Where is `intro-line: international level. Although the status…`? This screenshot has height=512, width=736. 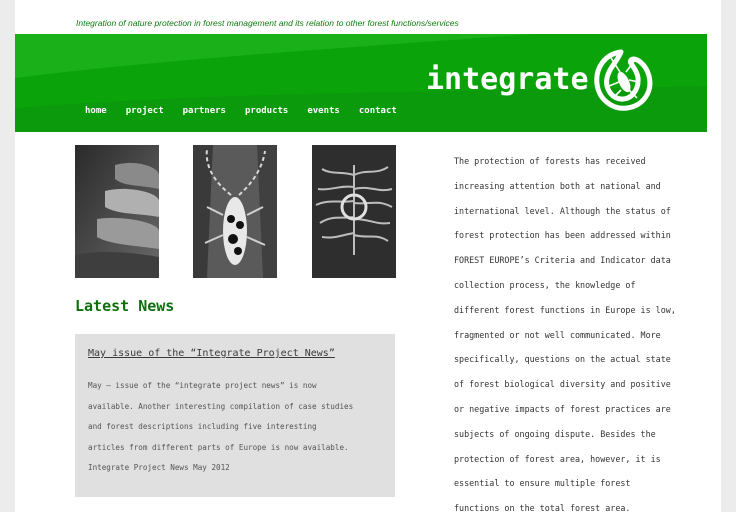 intro-line: international level. Although the status… is located at coordinates (562, 210).